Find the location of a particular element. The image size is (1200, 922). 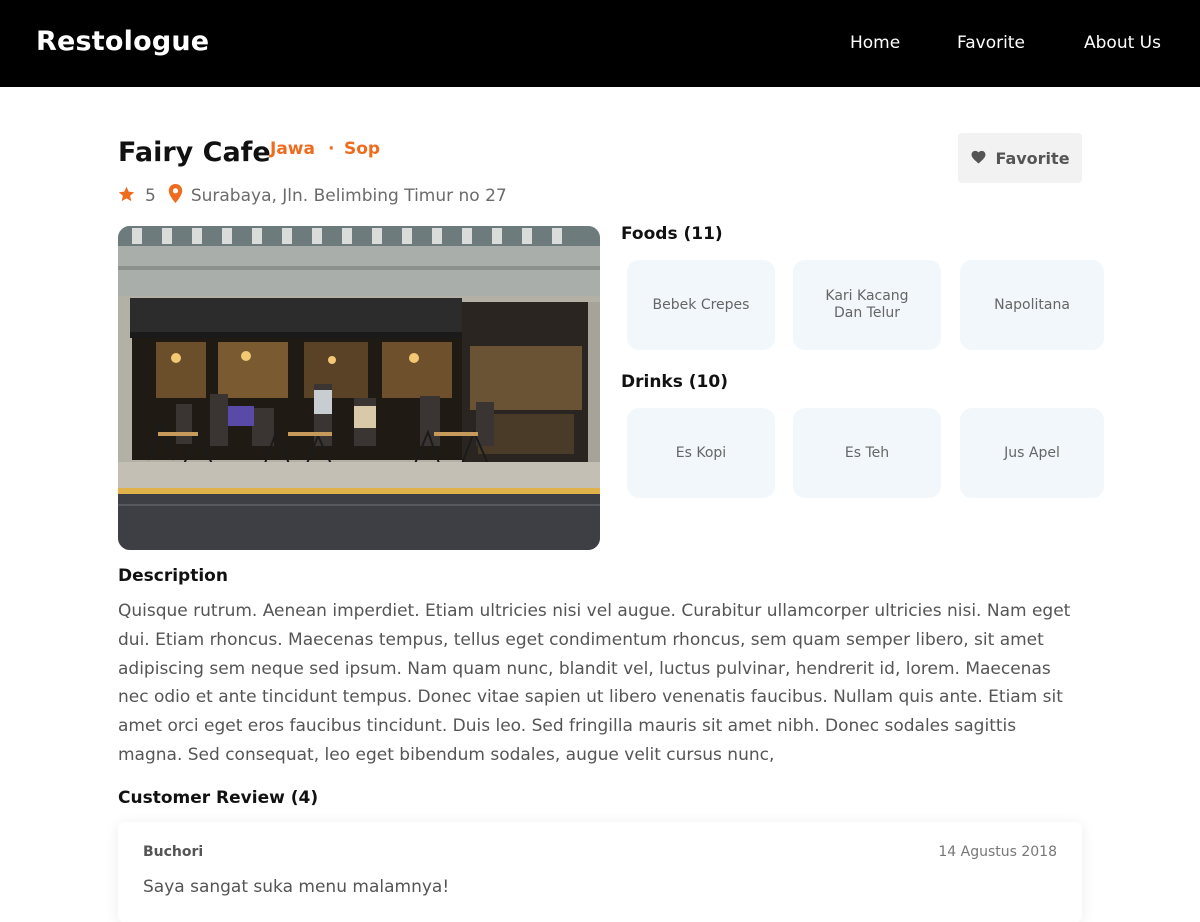

nav-about-link: About Us is located at coordinates (1122, 43).